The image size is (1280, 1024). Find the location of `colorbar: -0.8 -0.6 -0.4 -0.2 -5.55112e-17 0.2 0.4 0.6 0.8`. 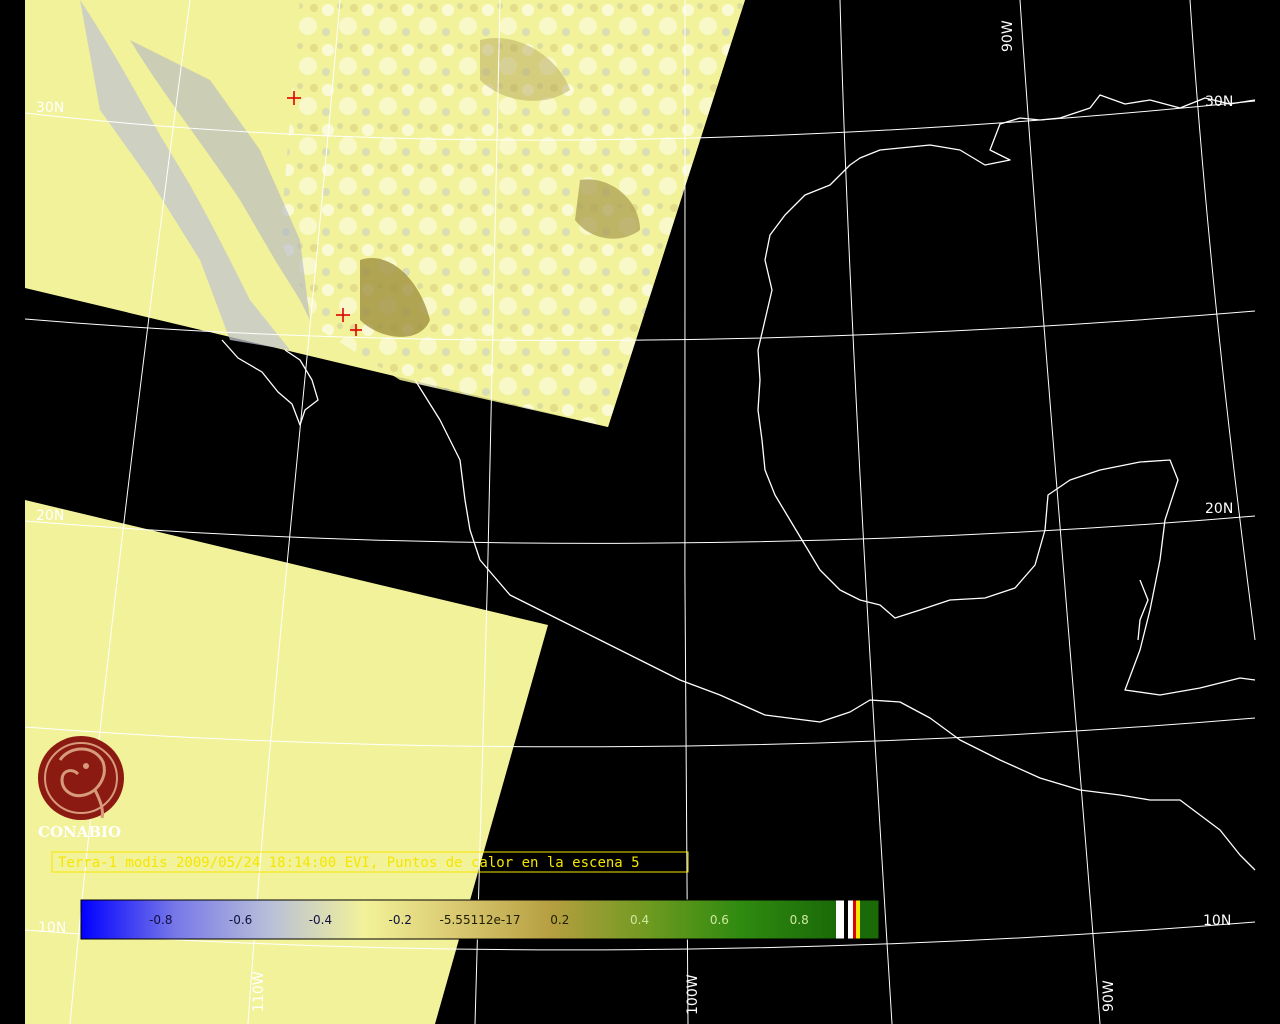

colorbar: -0.8 -0.6 -0.4 -0.2 -5.55112e-17 0.2 0.4 0.6 0.8 is located at coordinates (480, 919).